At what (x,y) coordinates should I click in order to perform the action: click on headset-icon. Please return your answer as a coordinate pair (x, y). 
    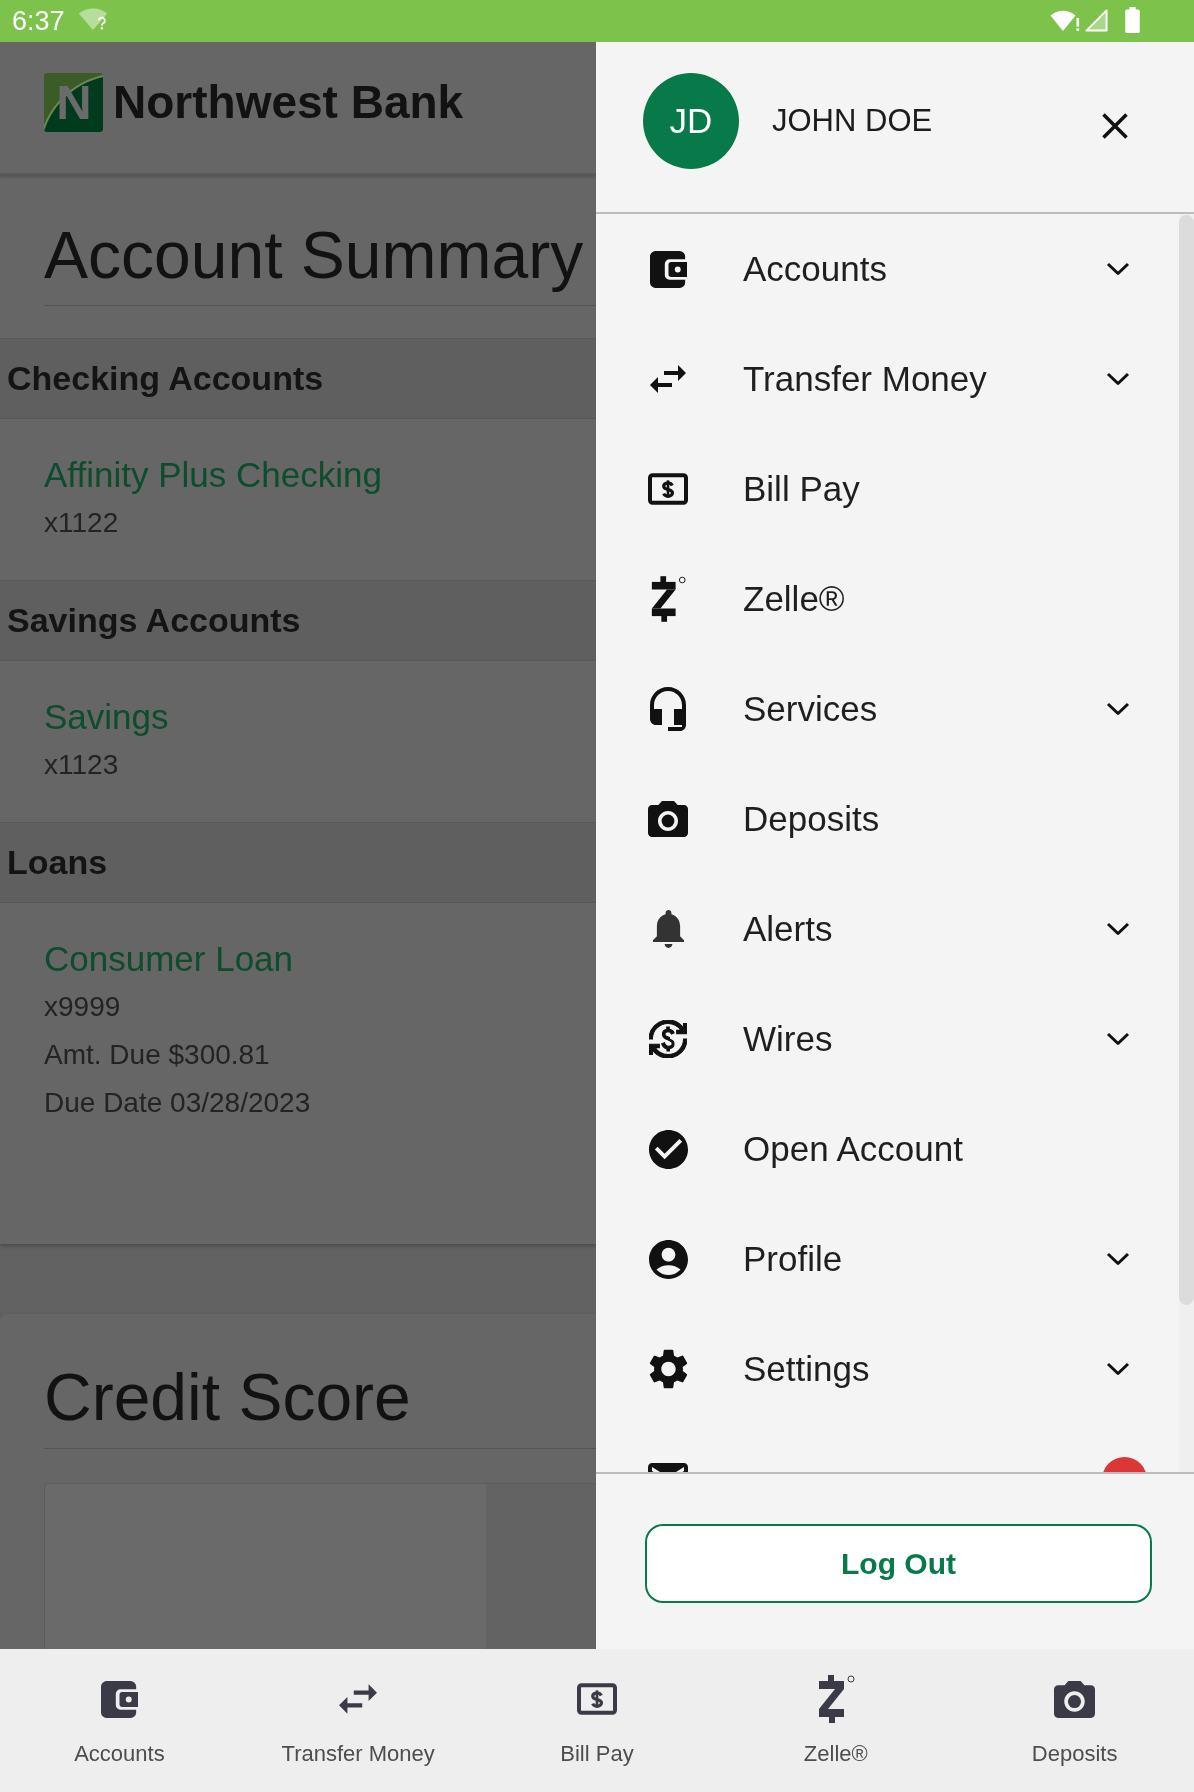
    Looking at the image, I should click on (668, 709).